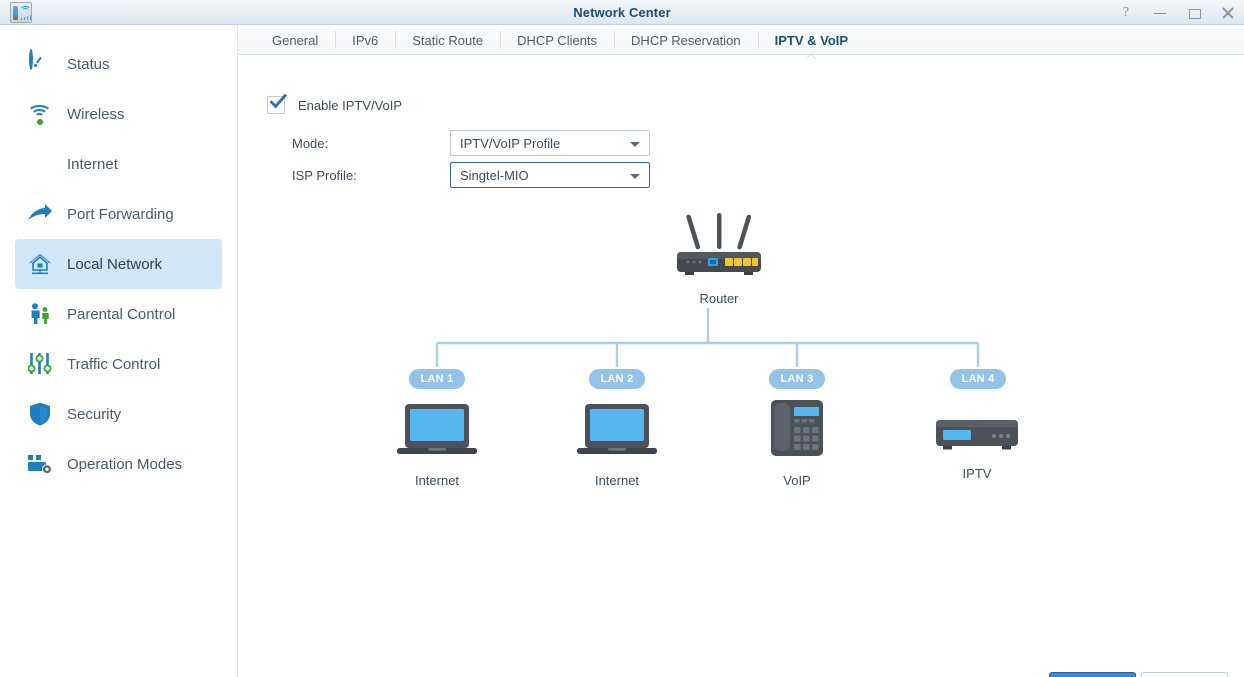 The height and width of the screenshot is (677, 1244). I want to click on wifi-icon, so click(40, 114).